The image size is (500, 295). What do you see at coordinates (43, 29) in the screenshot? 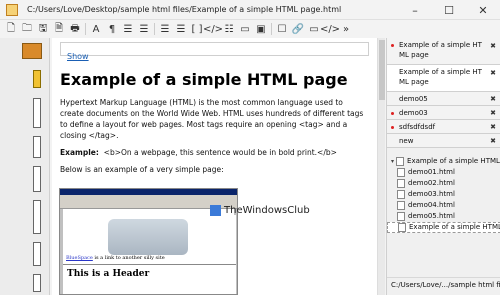
I see `toolbar-button: 🖫` at bounding box center [43, 29].